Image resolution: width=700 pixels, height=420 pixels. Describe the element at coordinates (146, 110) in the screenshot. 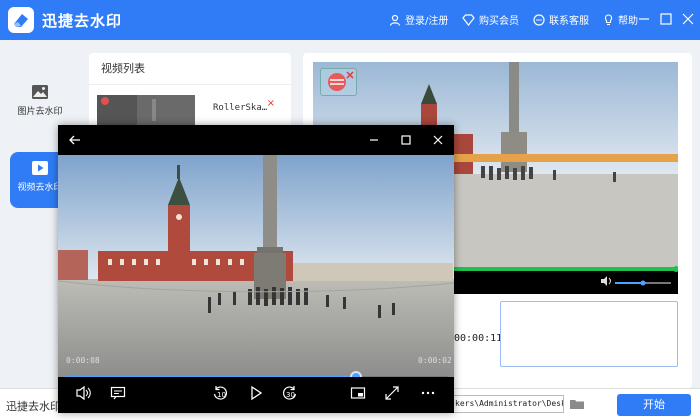

I see `video-thumbnail` at that location.